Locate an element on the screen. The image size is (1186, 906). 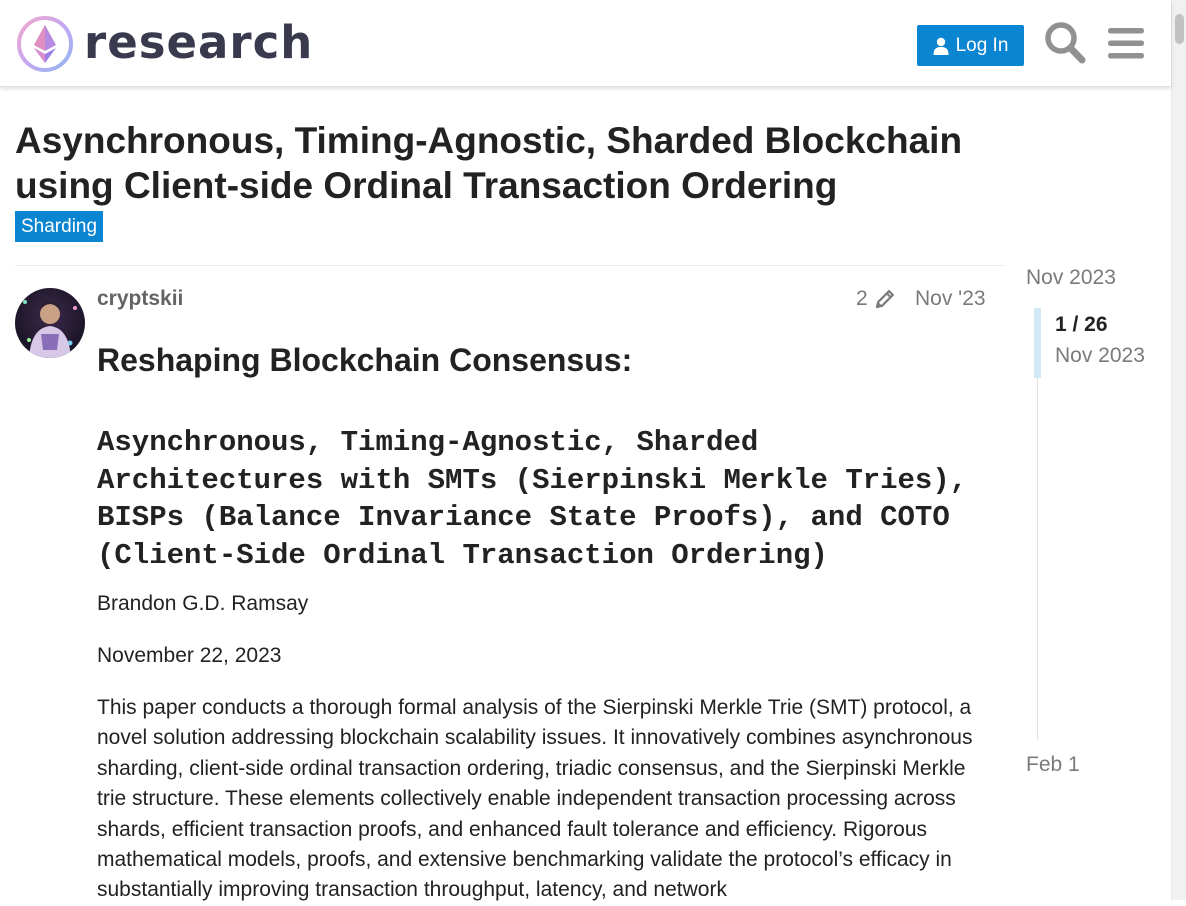
avatar-image-icon is located at coordinates (50, 323).